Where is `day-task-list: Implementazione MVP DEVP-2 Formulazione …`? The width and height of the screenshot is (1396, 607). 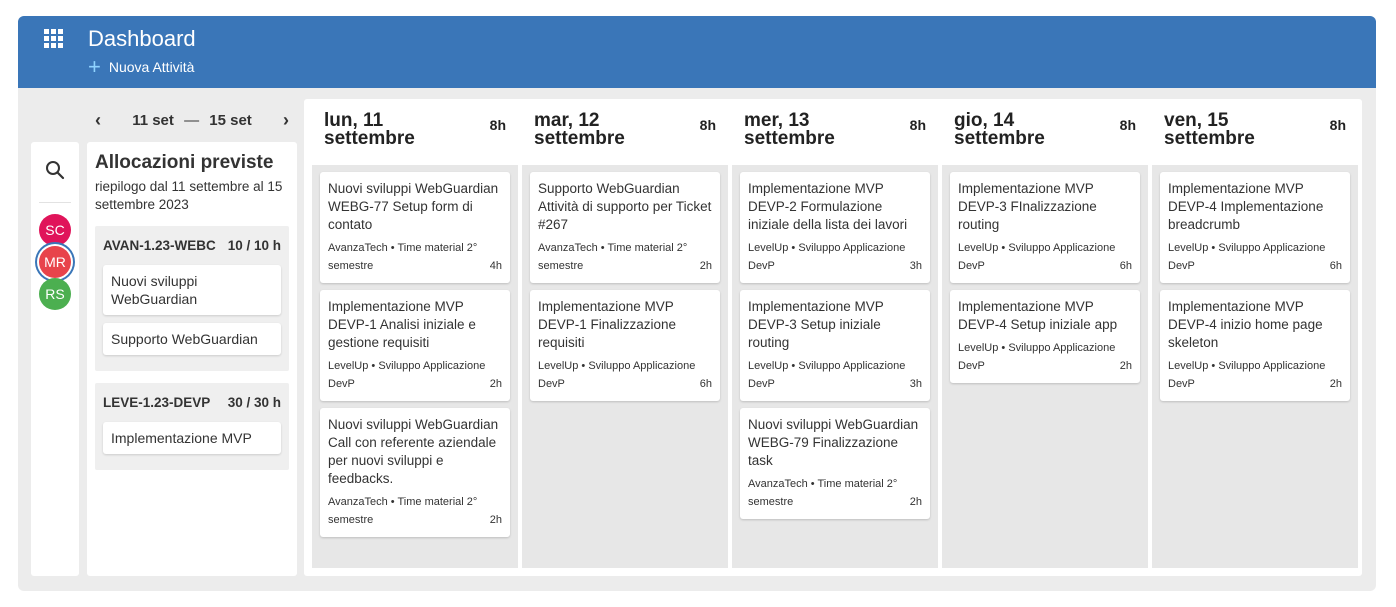 day-task-list: Implementazione MVP DEVP-2 Formulazione … is located at coordinates (835, 366).